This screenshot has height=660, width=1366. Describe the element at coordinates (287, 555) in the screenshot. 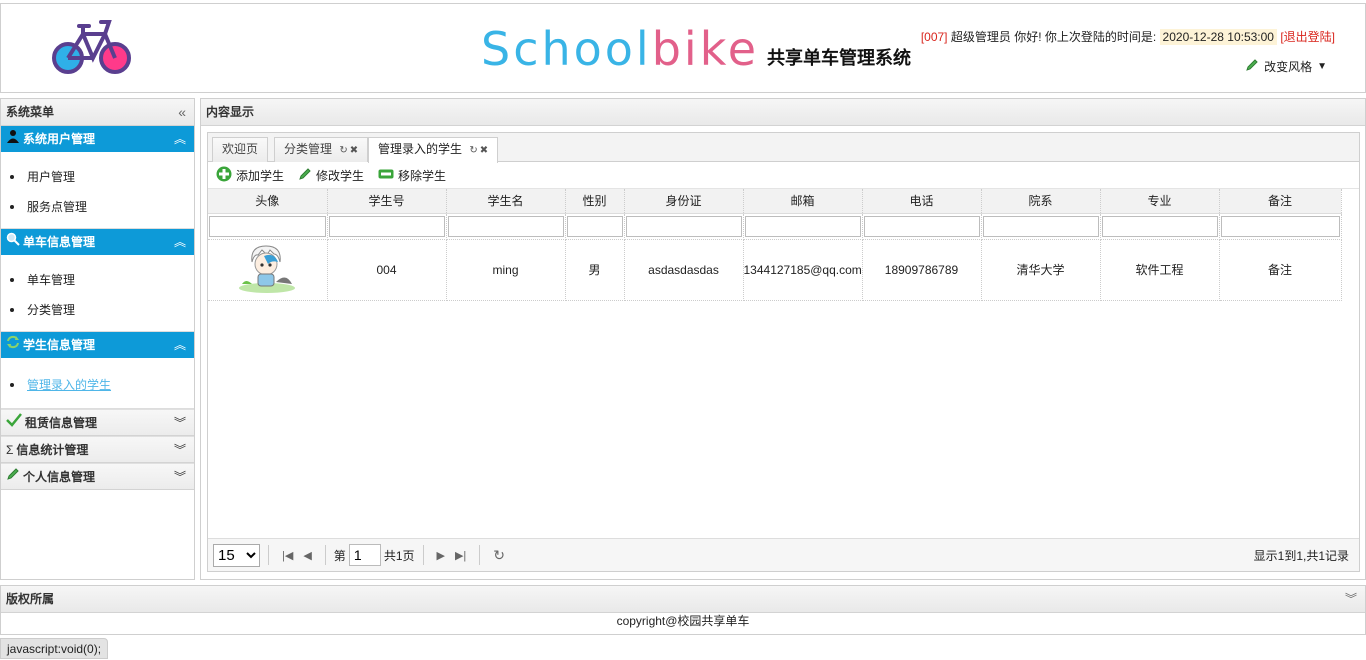

I see `first-page-icon: |◀` at that location.